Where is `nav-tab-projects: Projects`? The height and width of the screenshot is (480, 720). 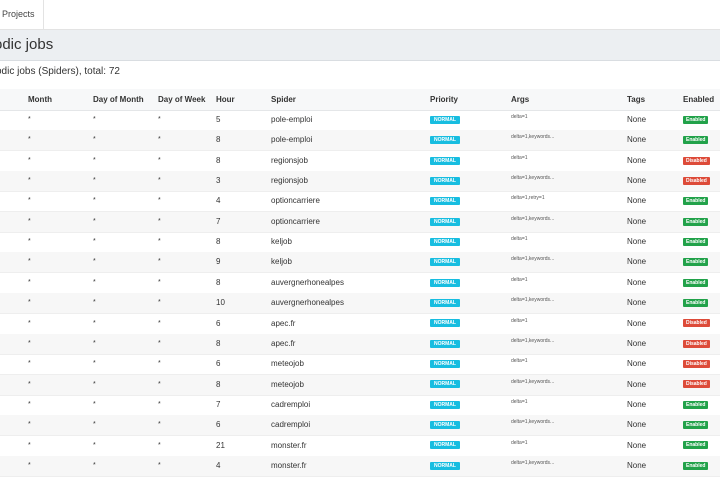 nav-tab-projects: Projects is located at coordinates (22, 14).